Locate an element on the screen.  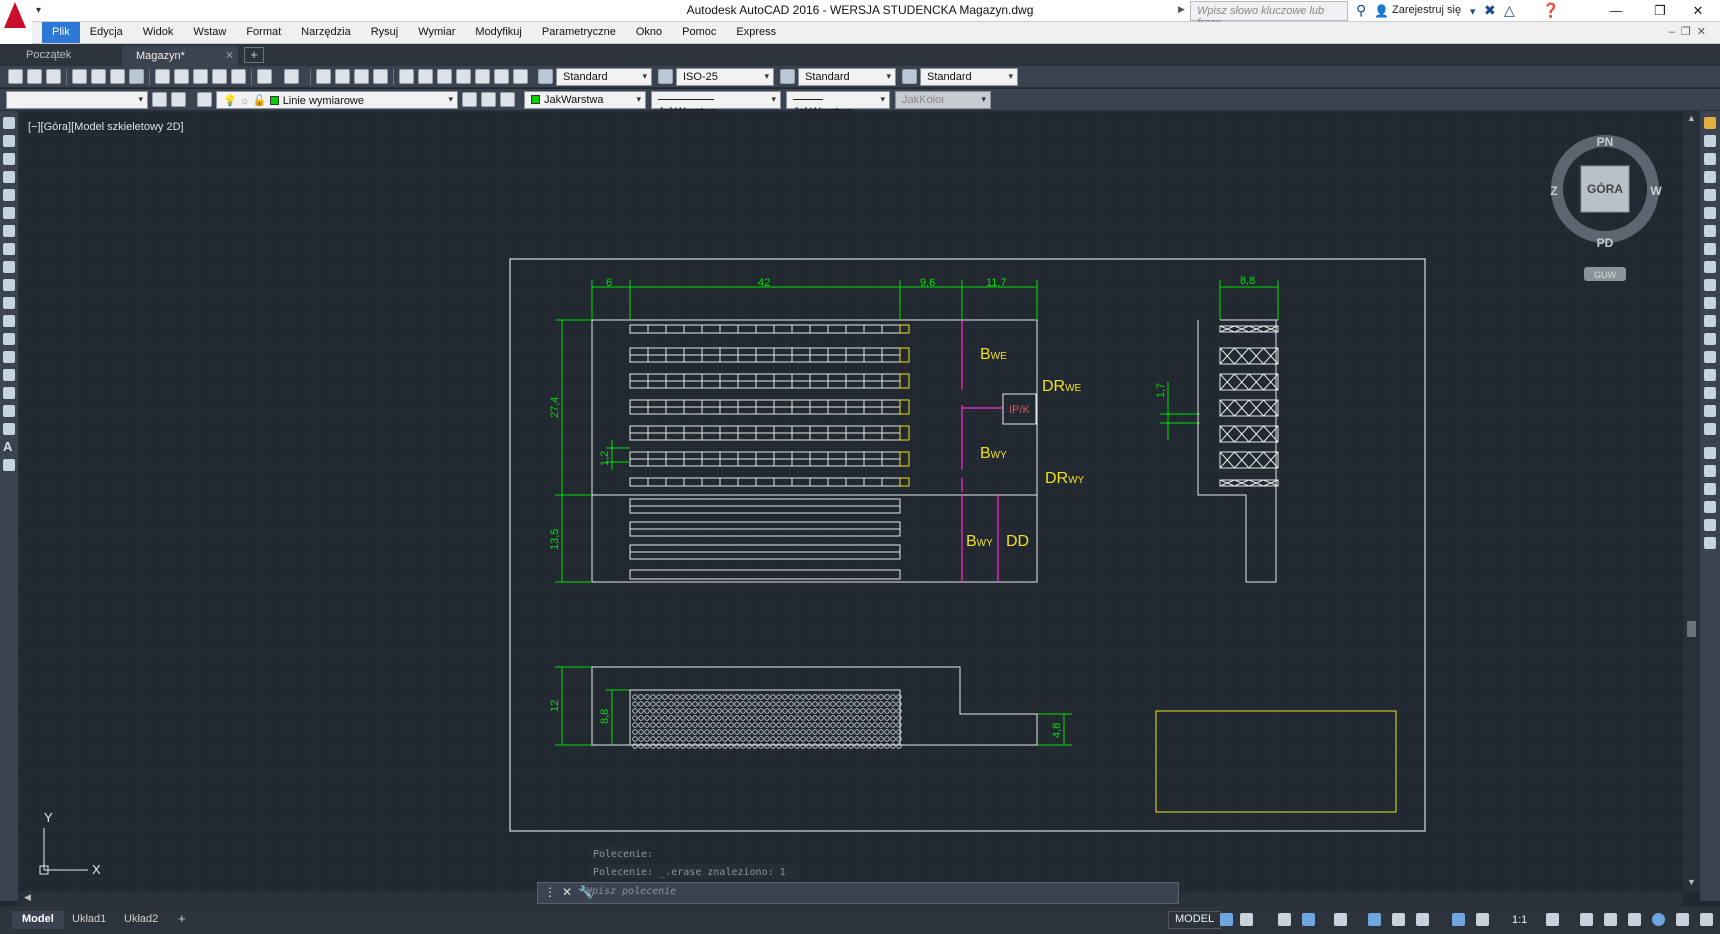
match-properties-icon is located at coordinates (238, 76).